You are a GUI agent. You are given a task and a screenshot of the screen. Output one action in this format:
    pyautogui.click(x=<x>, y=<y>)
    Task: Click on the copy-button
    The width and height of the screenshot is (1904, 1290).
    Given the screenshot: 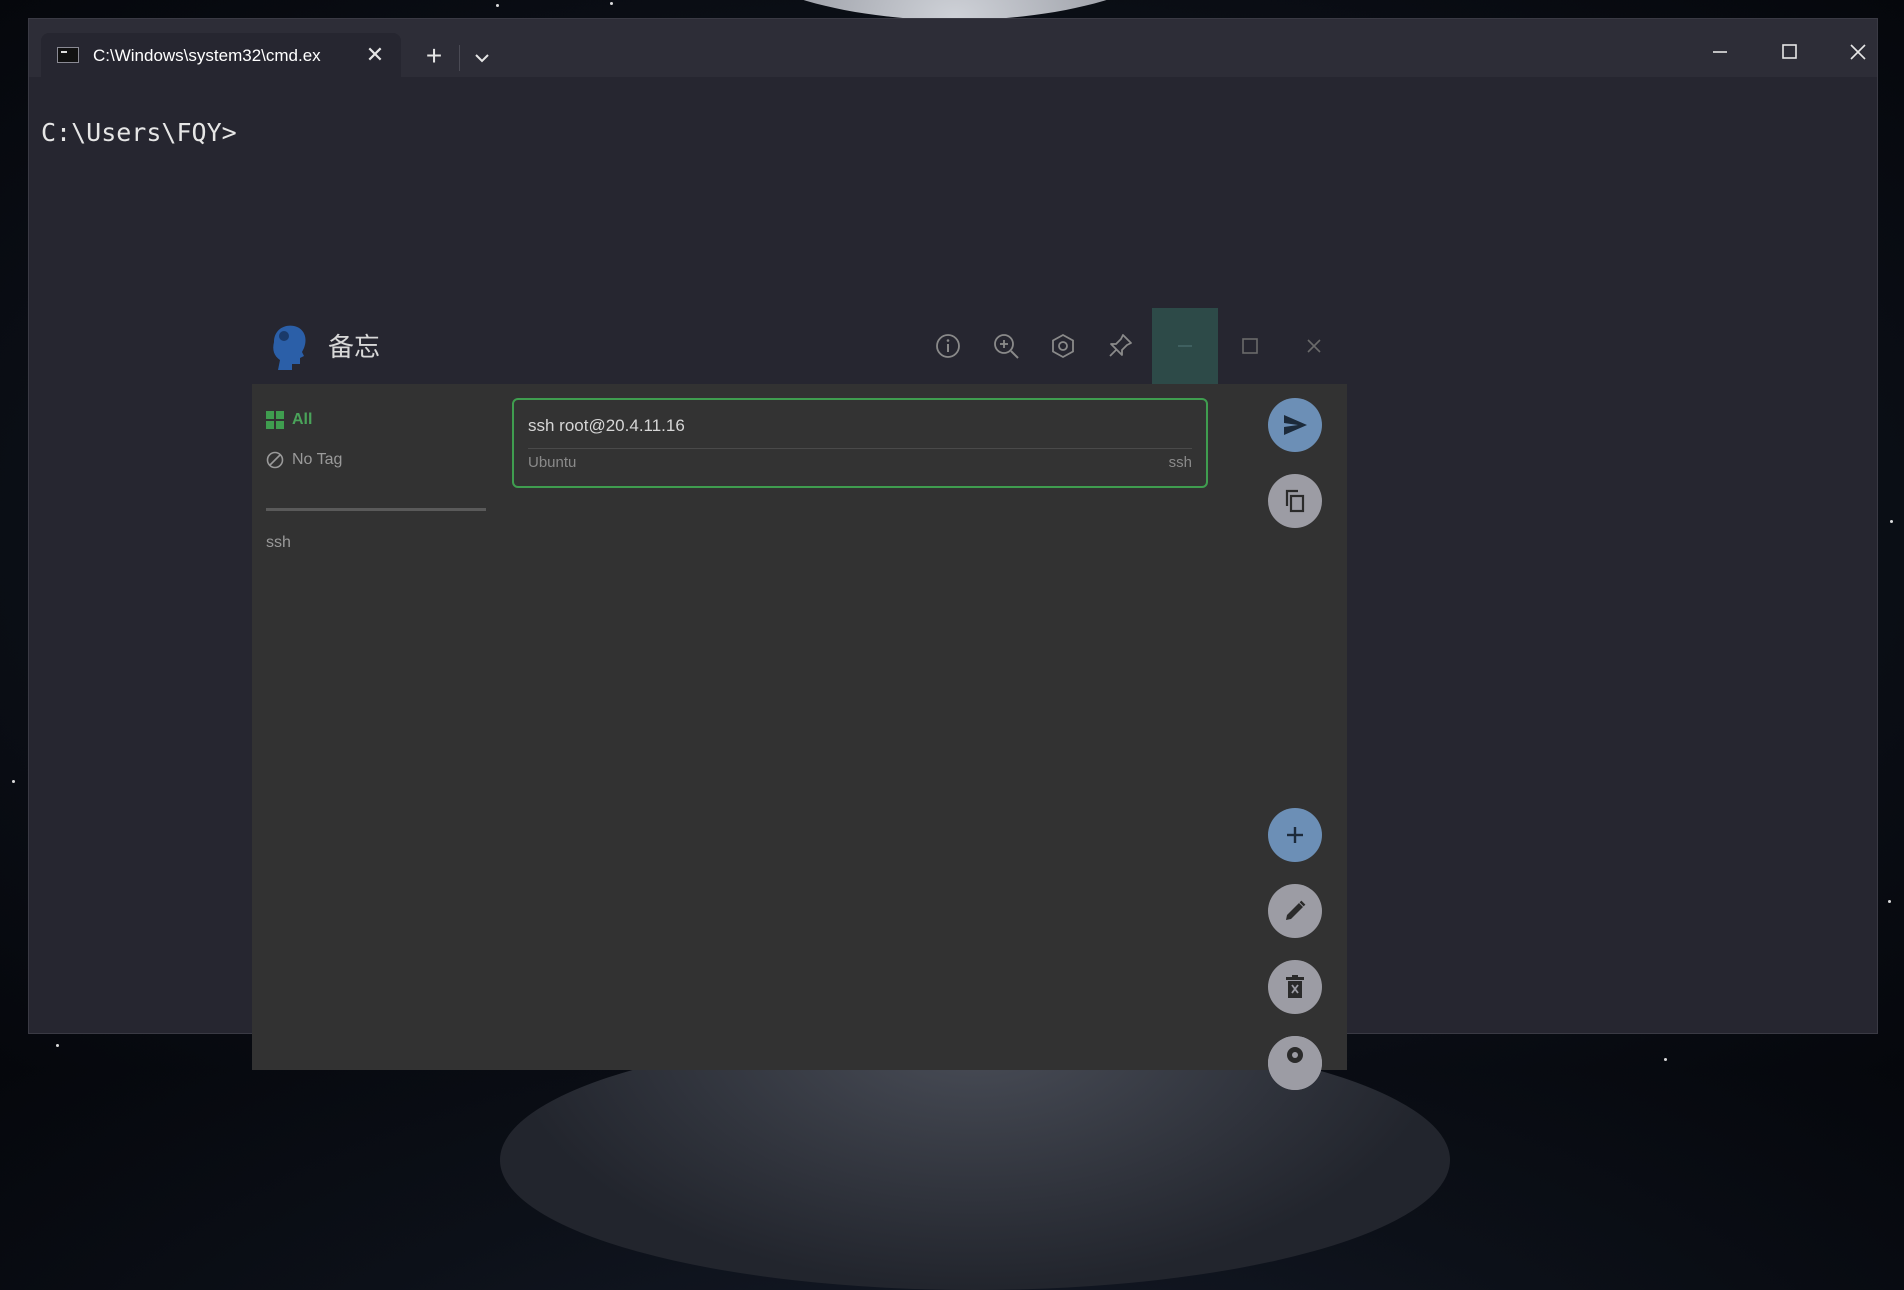 What is the action you would take?
    pyautogui.click(x=1295, y=501)
    